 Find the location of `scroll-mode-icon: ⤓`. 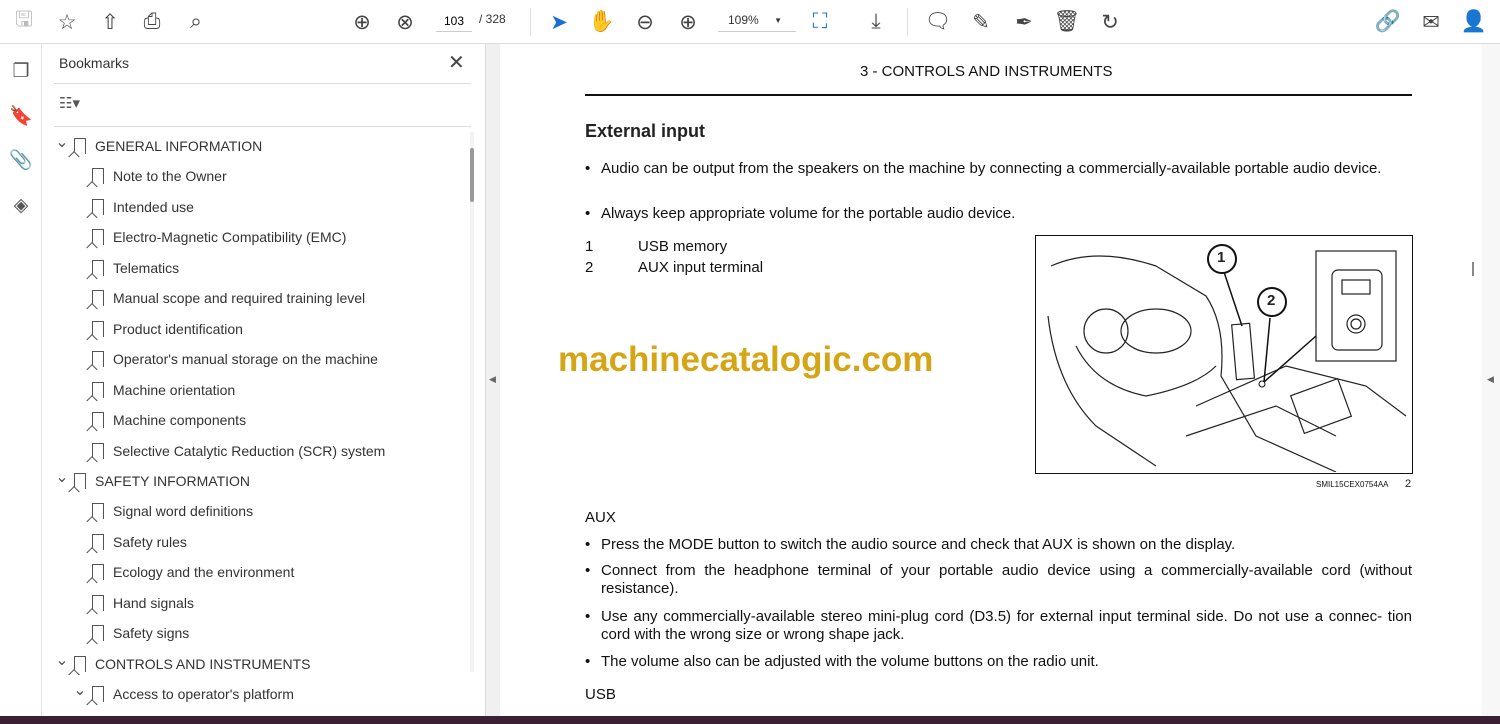

scroll-mode-icon: ⤓ is located at coordinates (876, 22).